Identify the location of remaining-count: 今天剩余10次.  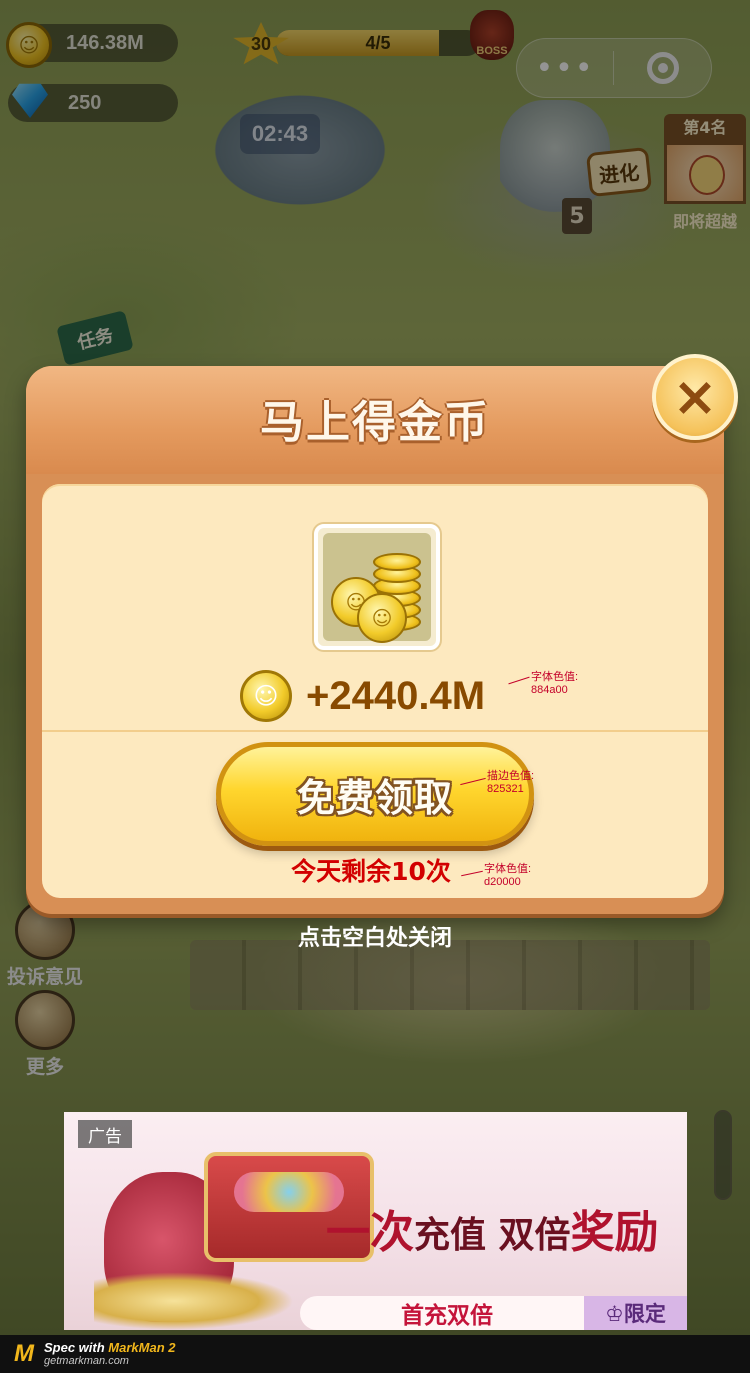
(371, 871).